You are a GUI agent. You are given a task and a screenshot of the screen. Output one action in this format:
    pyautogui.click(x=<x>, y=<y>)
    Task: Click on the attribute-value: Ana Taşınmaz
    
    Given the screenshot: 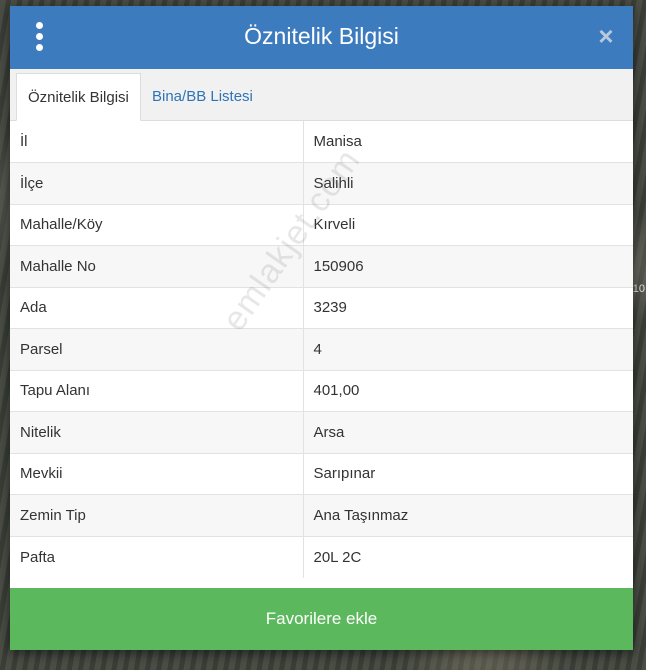 What is the action you would take?
    pyautogui.click(x=468, y=515)
    